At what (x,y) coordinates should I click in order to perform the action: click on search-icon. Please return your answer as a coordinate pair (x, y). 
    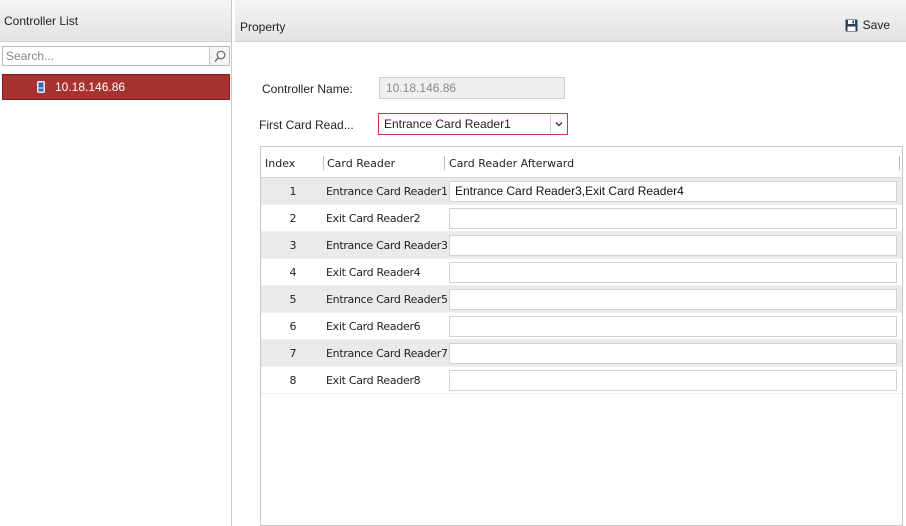
    Looking at the image, I should click on (219, 56).